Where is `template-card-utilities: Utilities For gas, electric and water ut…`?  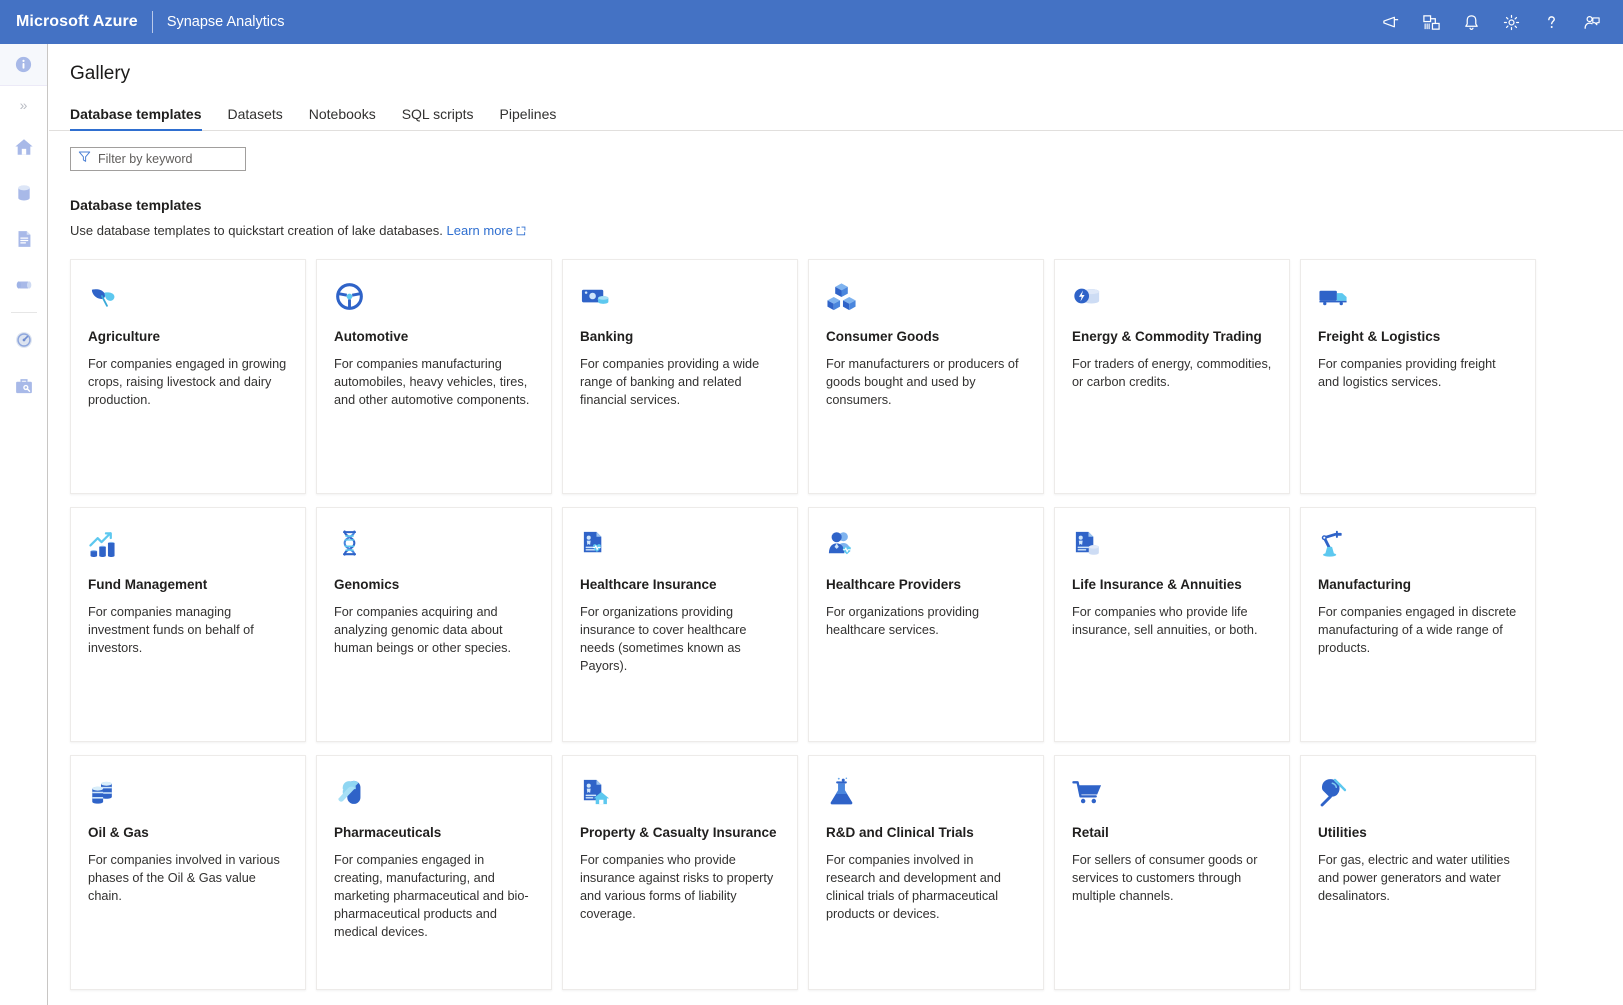 template-card-utilities: Utilities For gas, electric and water ut… is located at coordinates (1418, 872).